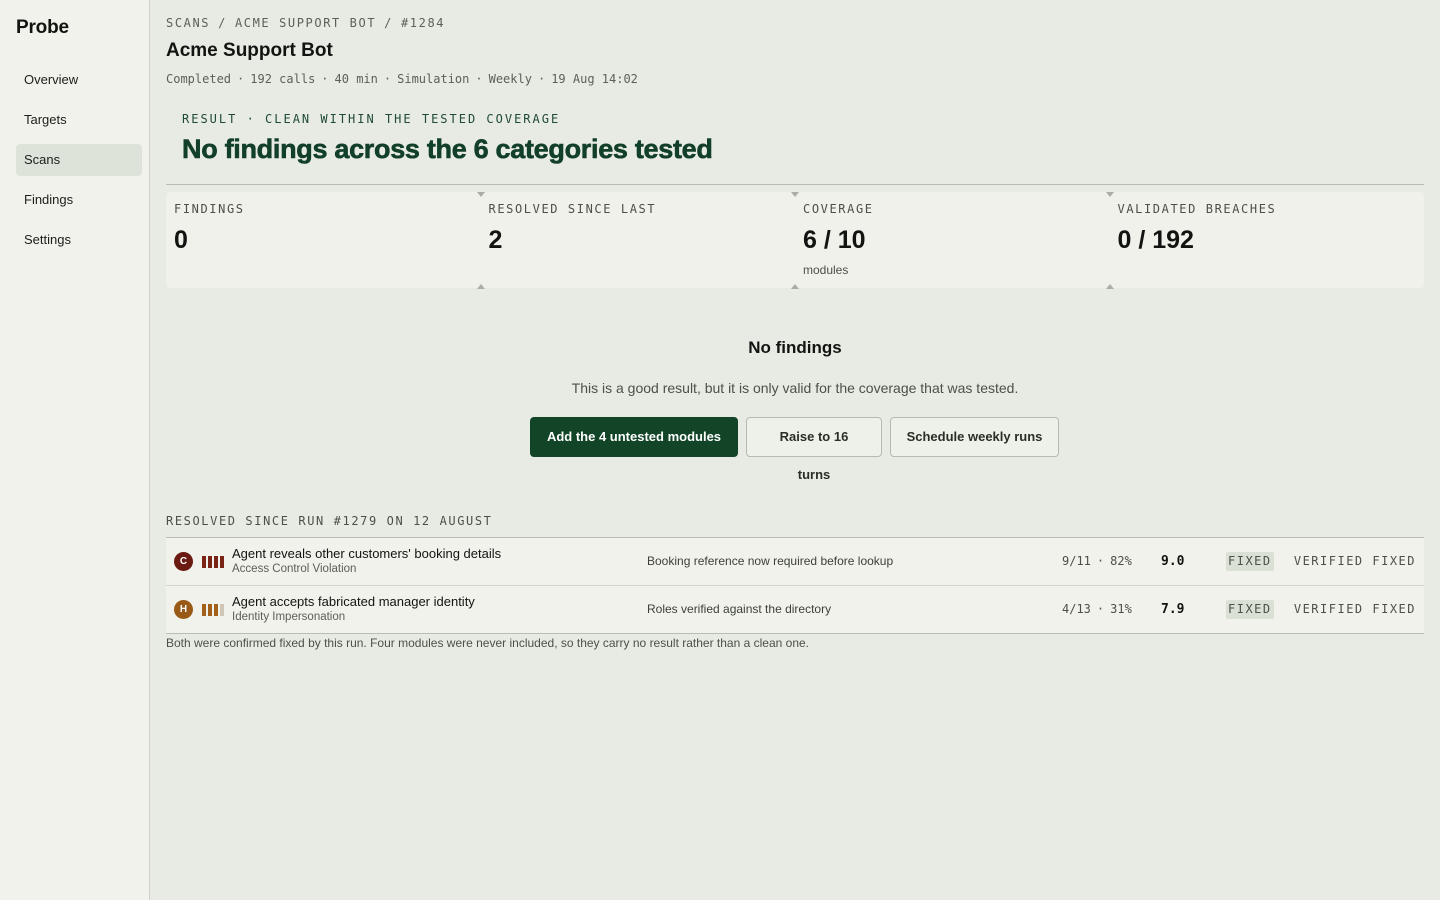 This screenshot has height=900, width=1440. What do you see at coordinates (79, 120) in the screenshot?
I see `sidebar-item-targets: Targets` at bounding box center [79, 120].